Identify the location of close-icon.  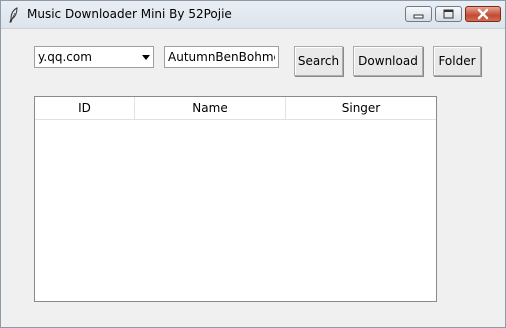
(483, 14).